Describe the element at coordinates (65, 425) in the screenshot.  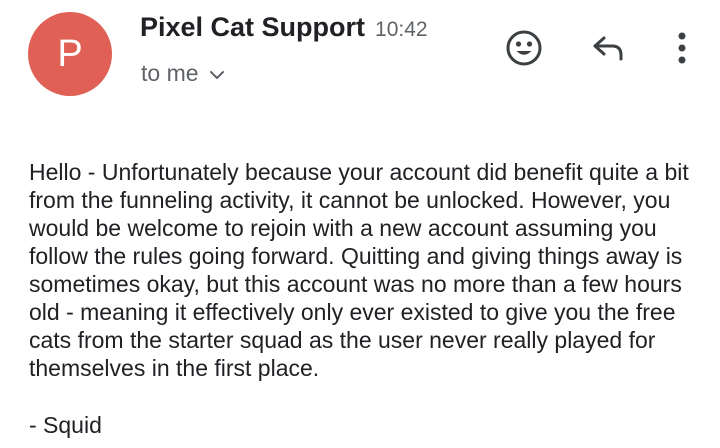
I see `message-signature: - Squid` at that location.